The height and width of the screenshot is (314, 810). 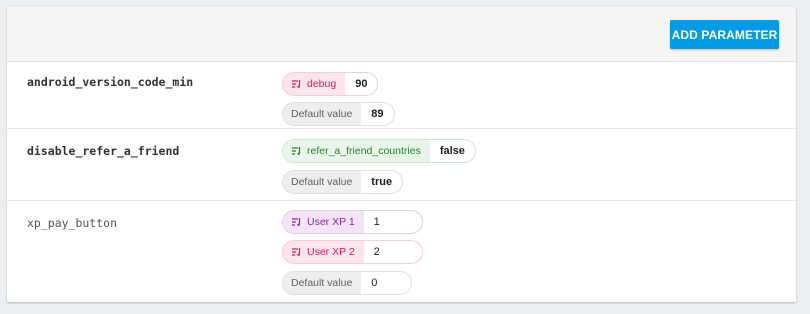 I want to click on condition-chip: User XP 2 2, so click(x=352, y=252).